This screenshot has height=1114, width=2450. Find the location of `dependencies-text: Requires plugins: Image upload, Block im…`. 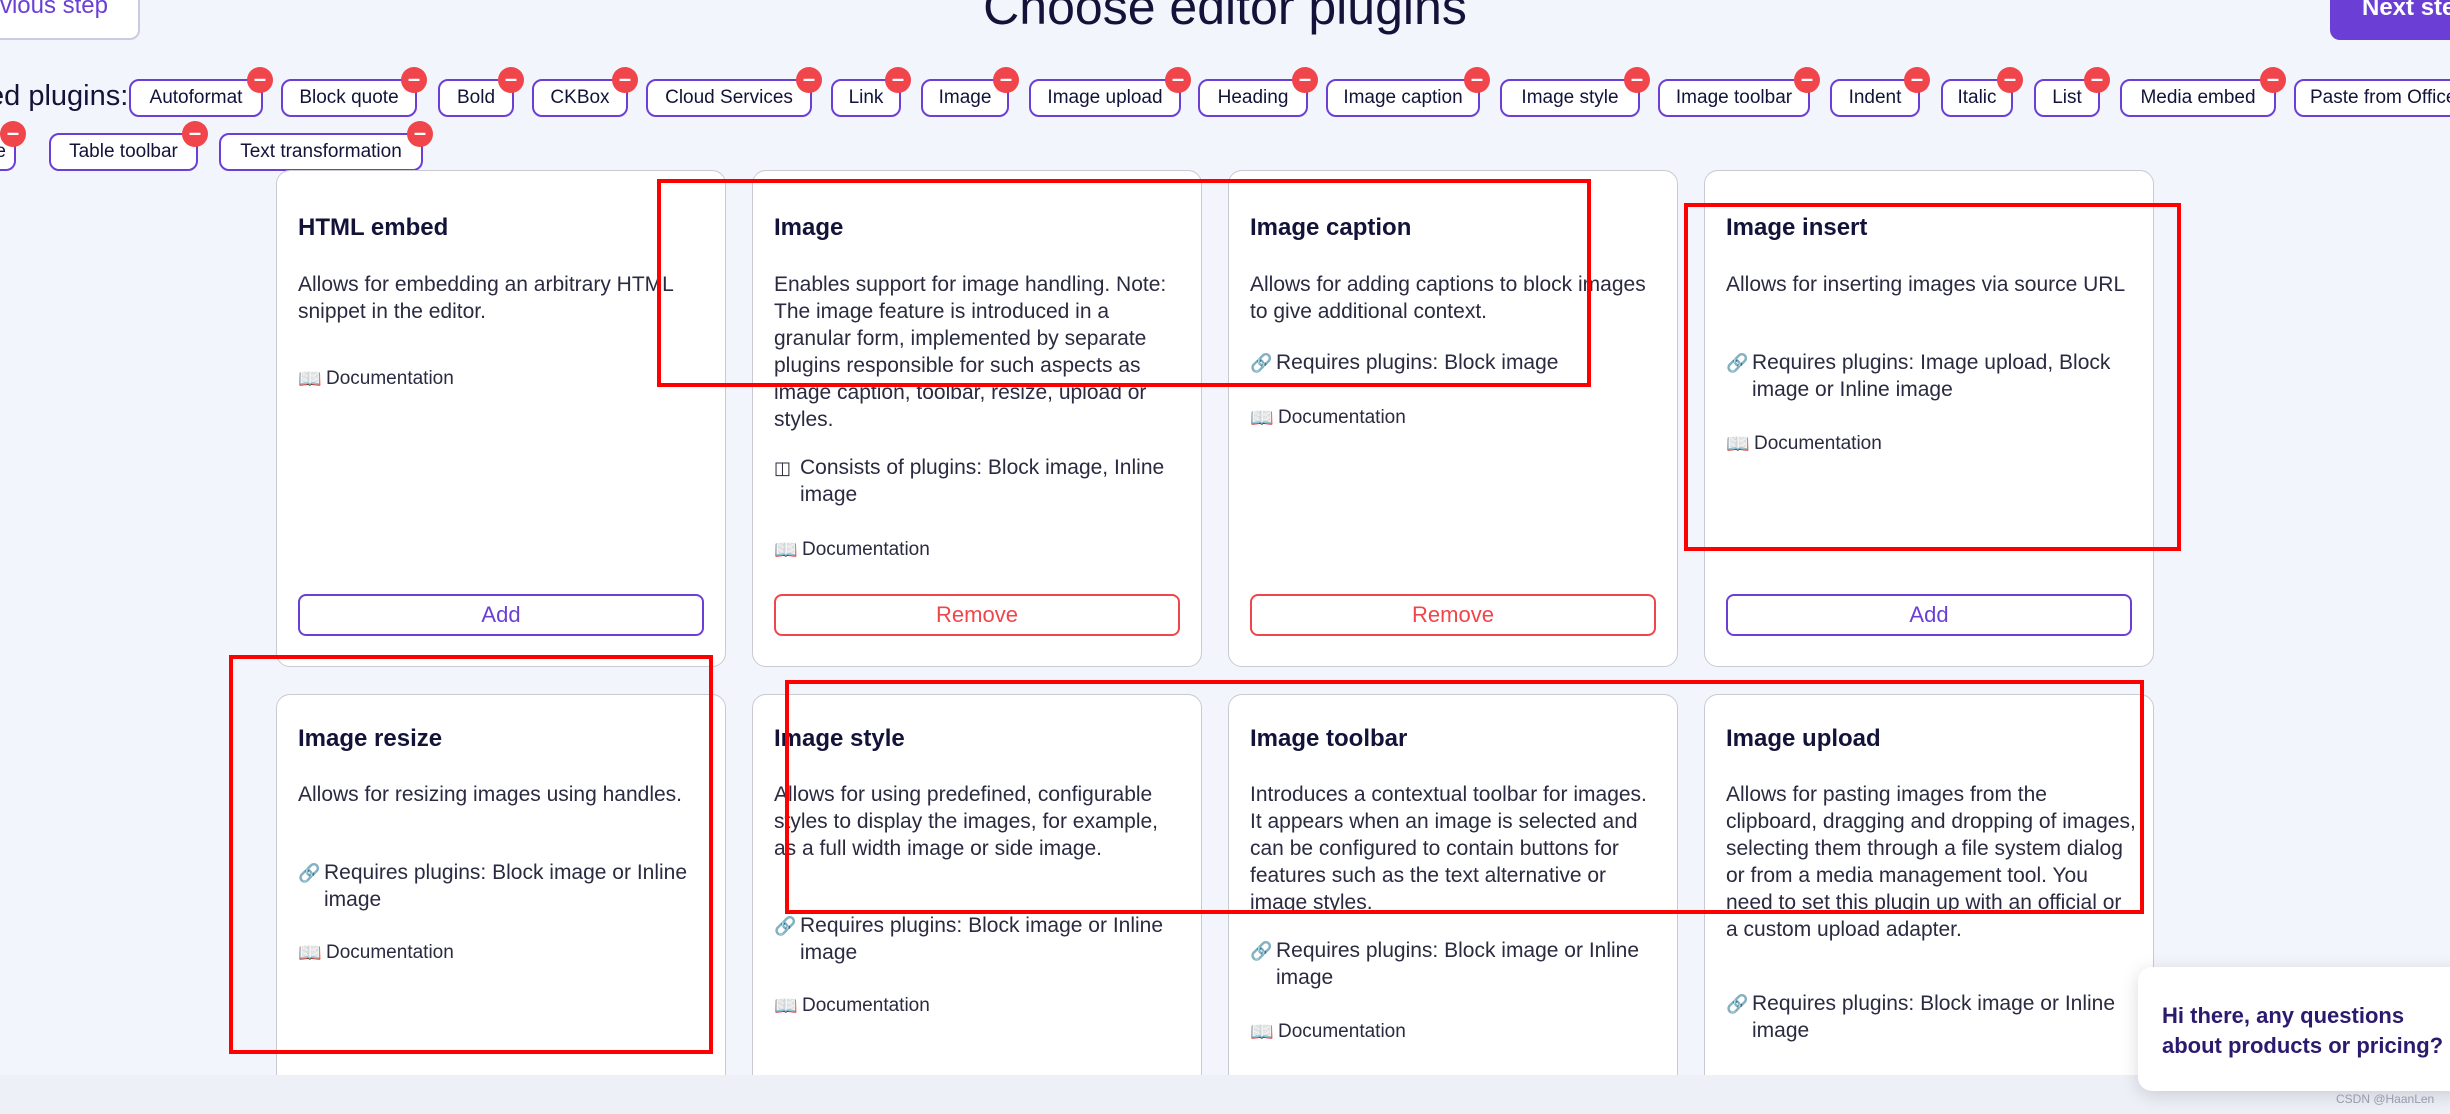

dependencies-text: Requires plugins: Image upload, Block im… is located at coordinates (1931, 376).